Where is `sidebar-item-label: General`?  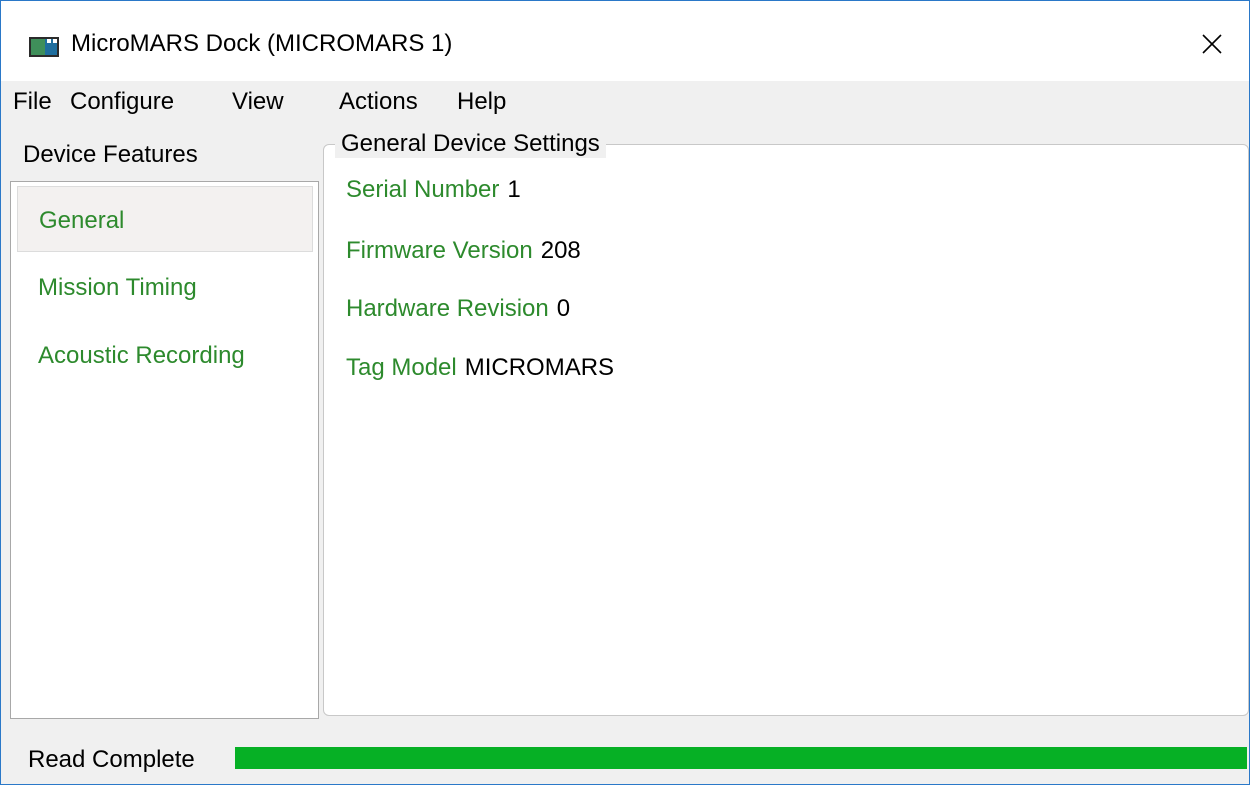 sidebar-item-label: General is located at coordinates (82, 220).